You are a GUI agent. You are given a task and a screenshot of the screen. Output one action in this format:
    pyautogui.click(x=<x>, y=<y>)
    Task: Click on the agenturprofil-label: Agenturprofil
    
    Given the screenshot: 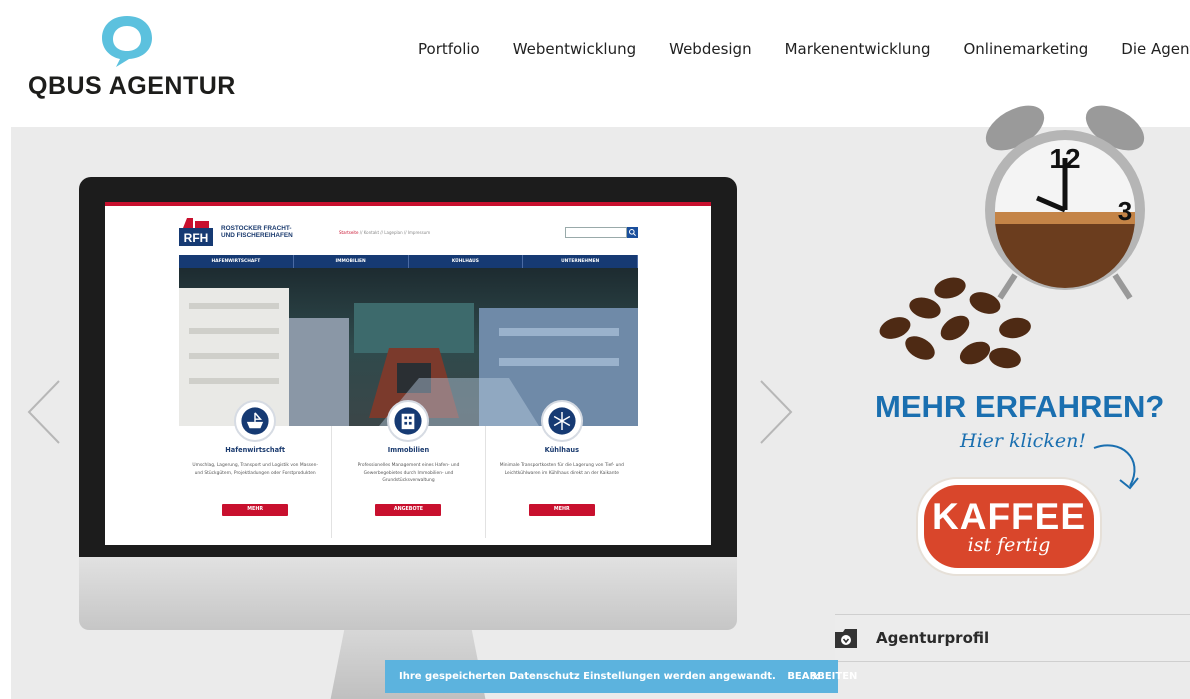 What is the action you would take?
    pyautogui.click(x=933, y=638)
    